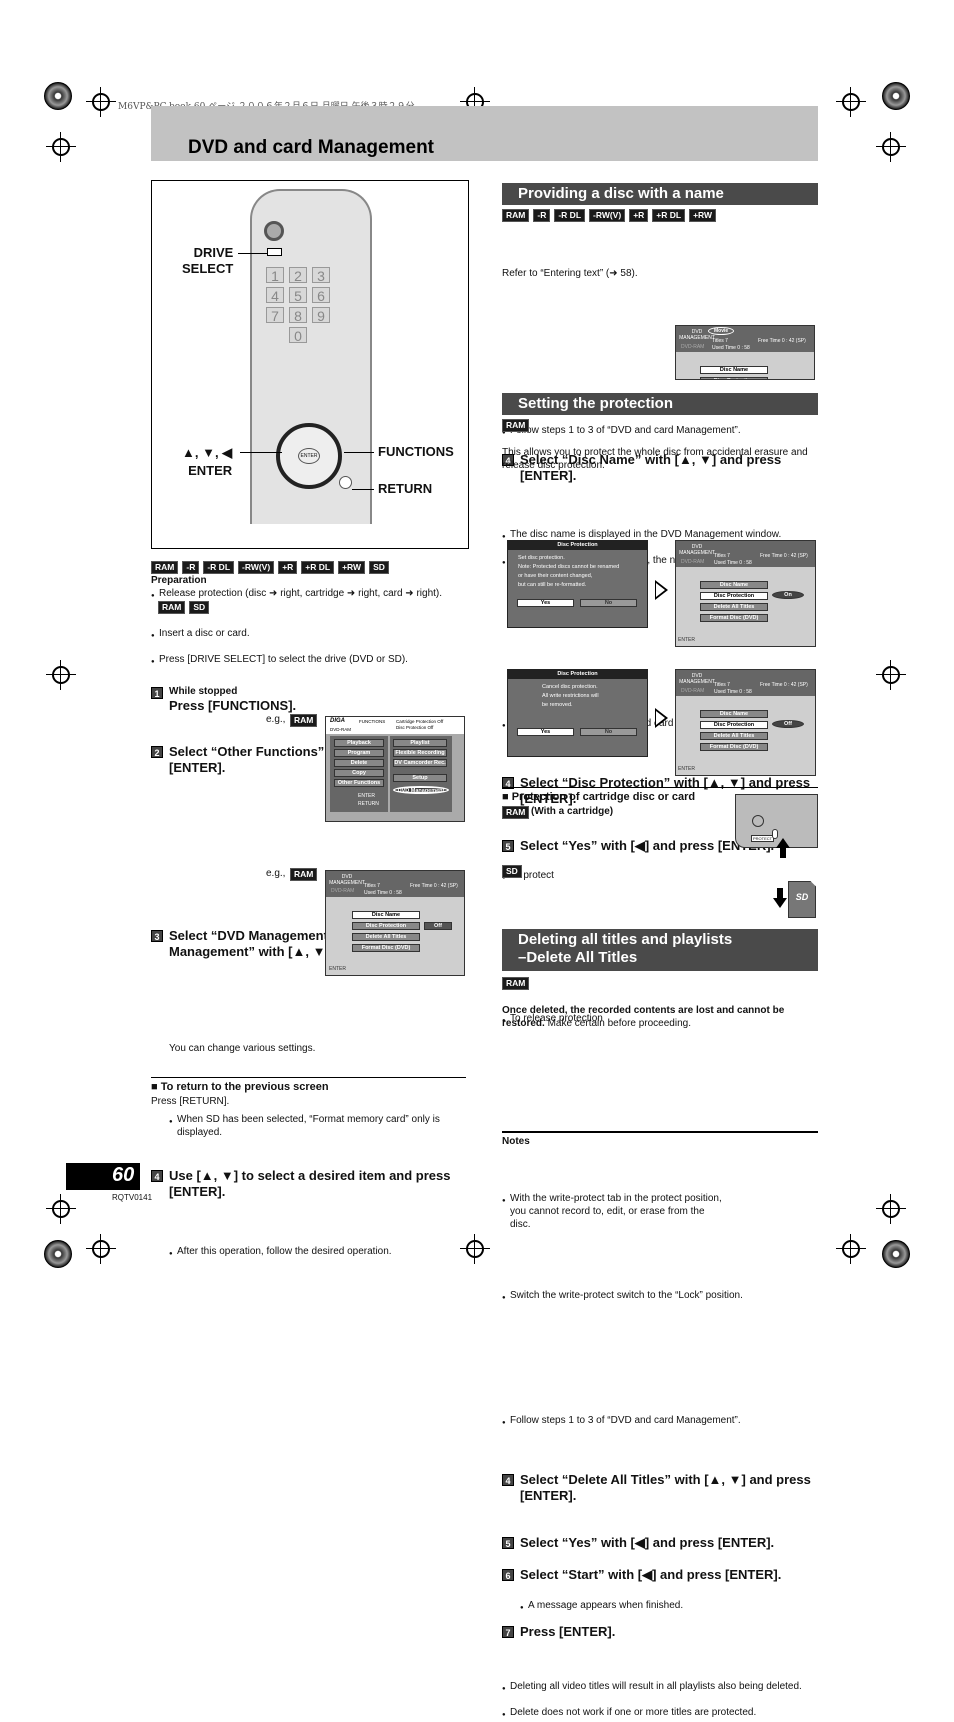 The height and width of the screenshot is (1722, 954). Describe the element at coordinates (896, 96) in the screenshot. I see `registration-disc` at that location.